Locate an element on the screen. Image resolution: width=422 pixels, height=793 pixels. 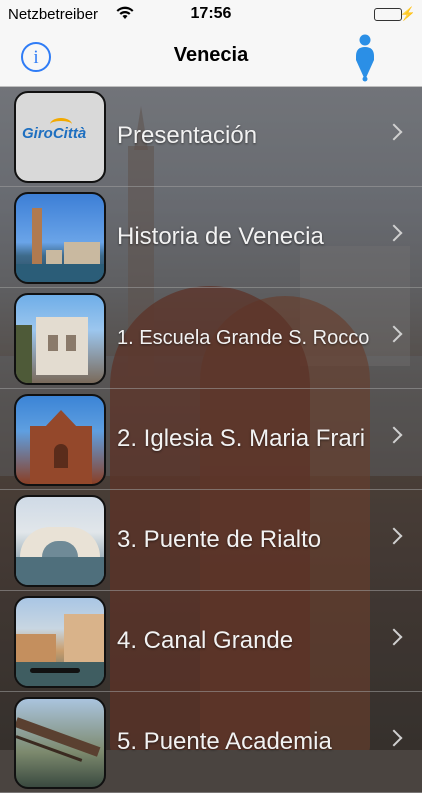
rialto-bridge-photo is located at coordinates (60, 541).